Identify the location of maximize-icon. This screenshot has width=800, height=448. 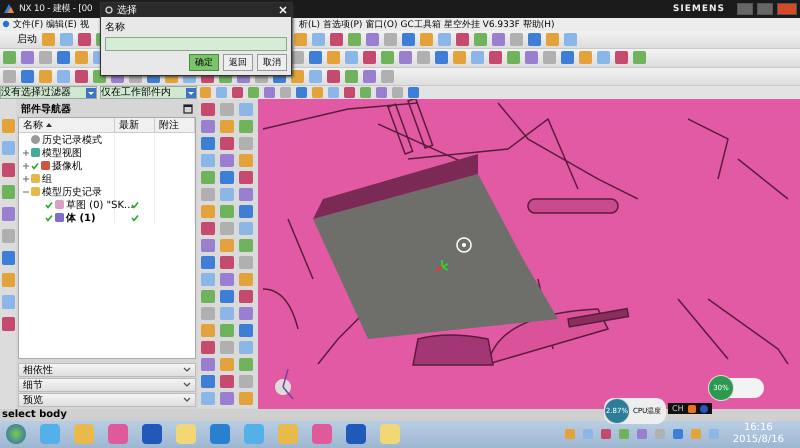
(188, 109).